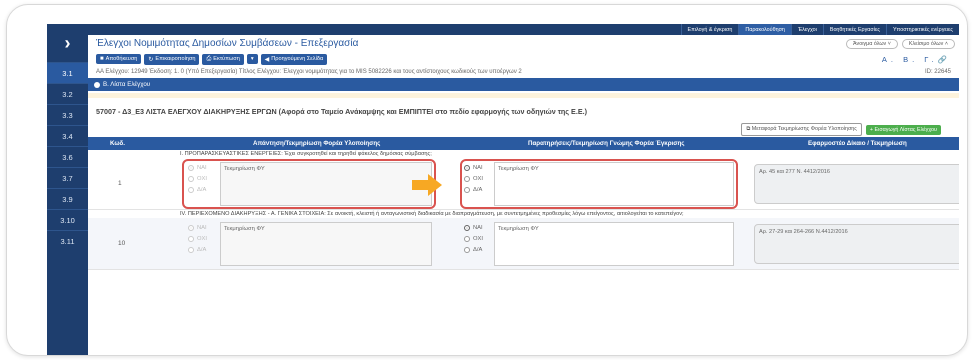 The width and height of the screenshot is (975, 360). Describe the element at coordinates (67, 114) in the screenshot. I see `rail-item: 3.3` at that location.